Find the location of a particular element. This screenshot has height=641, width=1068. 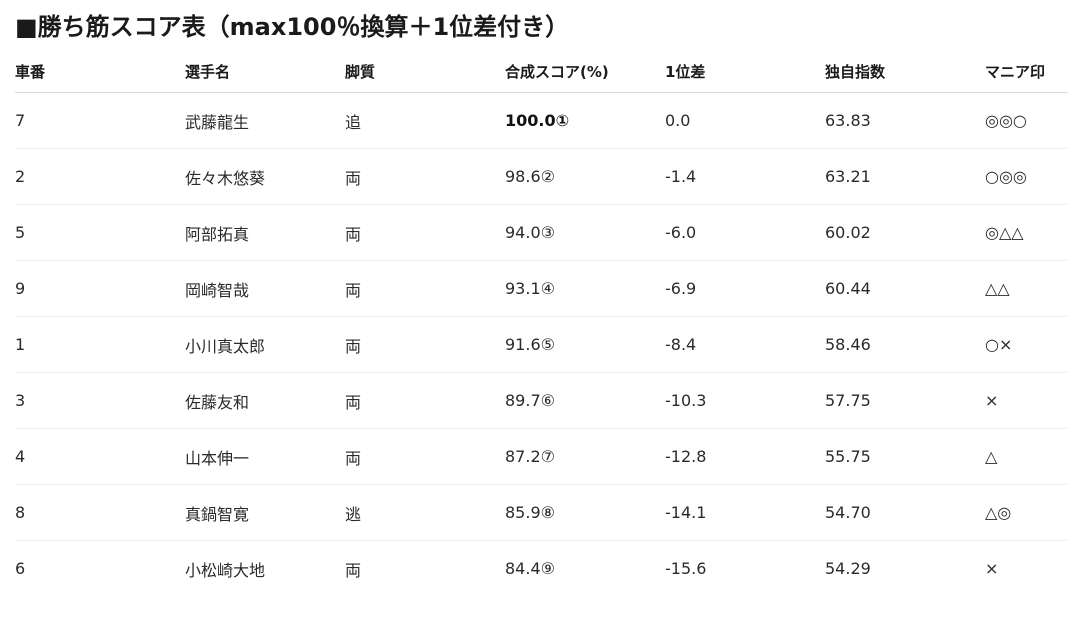

cell-composite-score: 100.0① is located at coordinates (585, 120).